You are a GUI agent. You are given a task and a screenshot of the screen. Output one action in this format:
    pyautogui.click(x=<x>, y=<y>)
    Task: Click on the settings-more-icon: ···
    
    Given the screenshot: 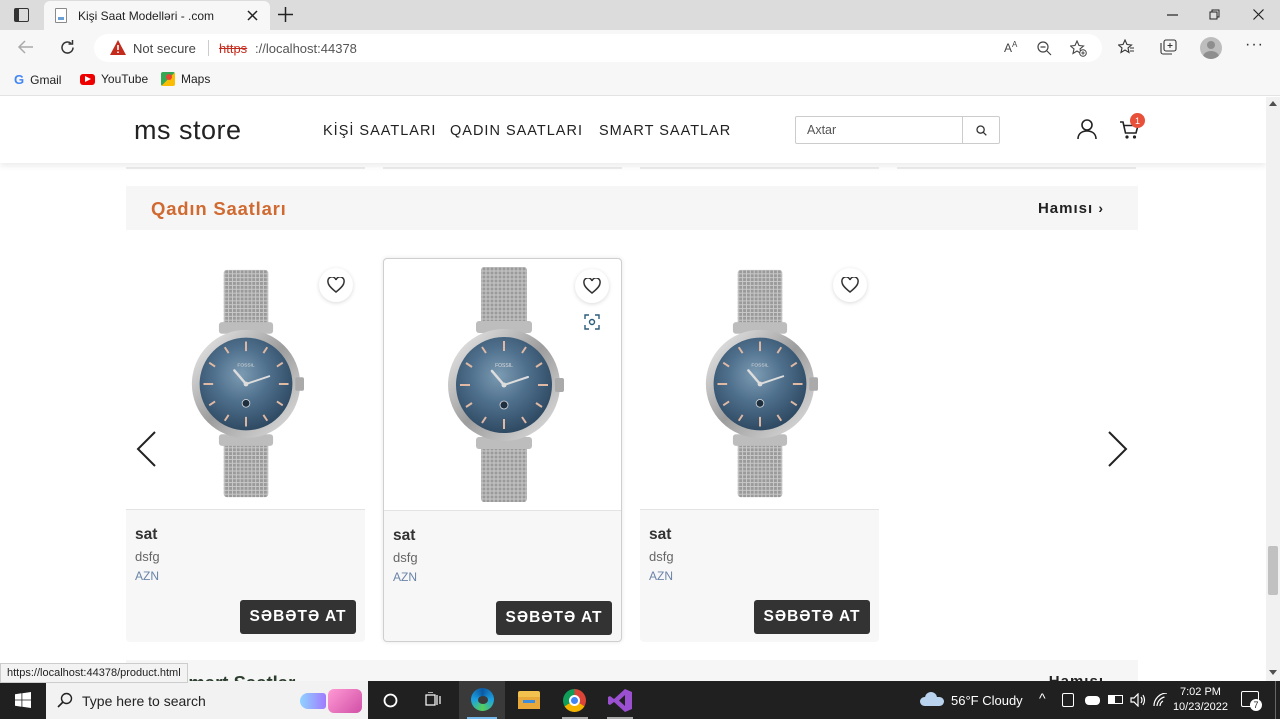 What is the action you would take?
    pyautogui.click(x=1254, y=45)
    